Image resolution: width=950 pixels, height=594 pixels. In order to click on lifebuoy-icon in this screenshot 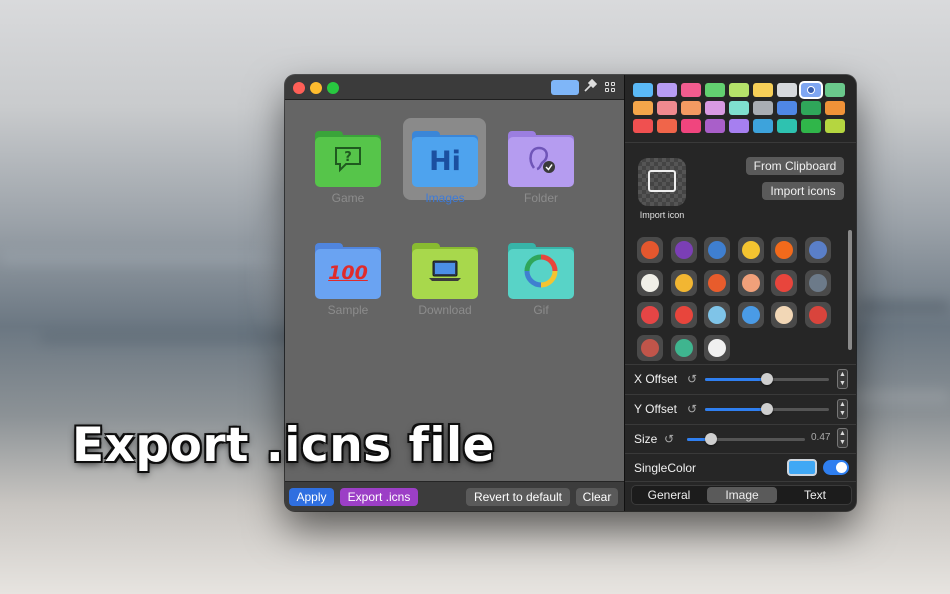, I will do `click(784, 282)`.